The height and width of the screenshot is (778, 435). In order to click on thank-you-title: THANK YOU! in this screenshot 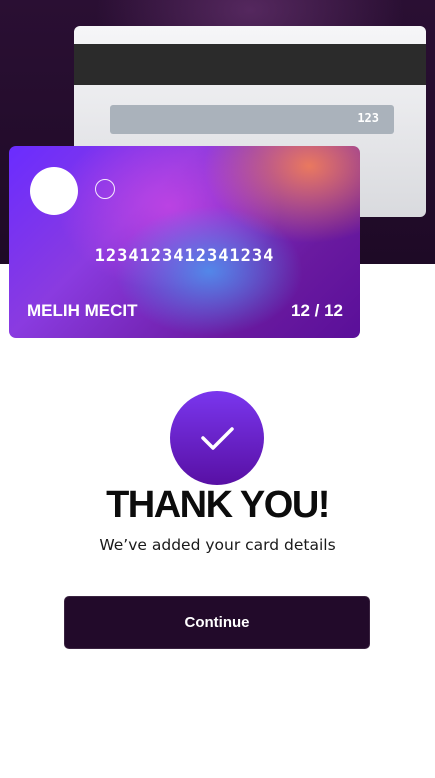, I will do `click(218, 505)`.